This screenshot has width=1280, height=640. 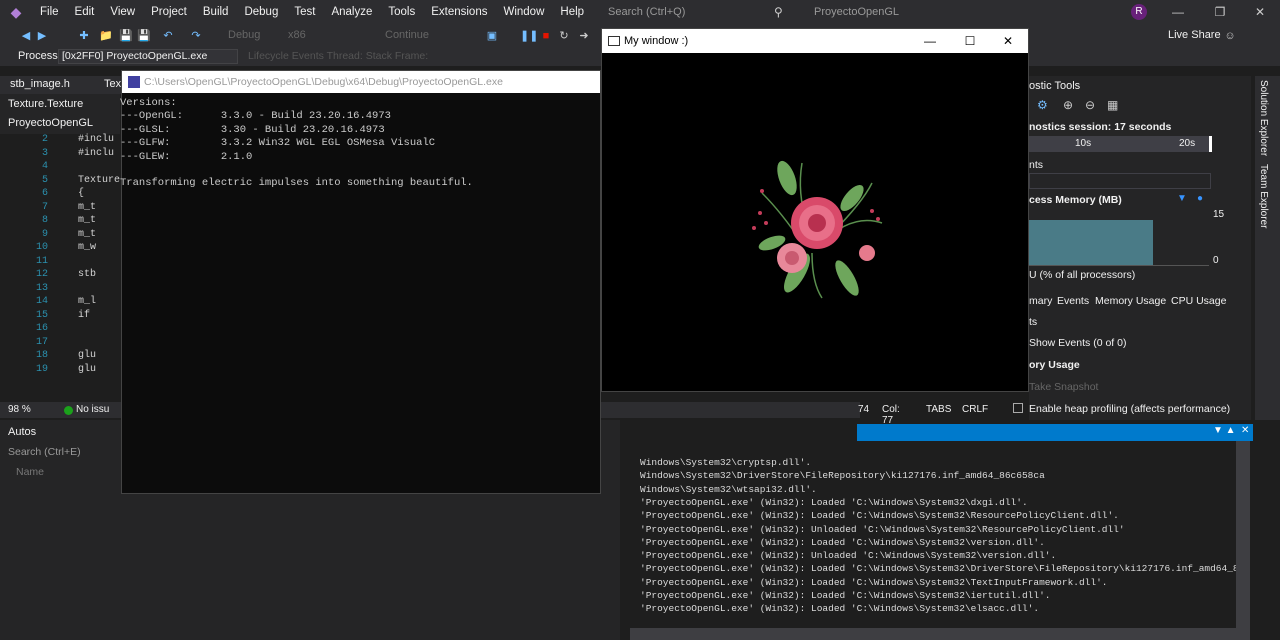 What do you see at coordinates (1100, 127) in the screenshot?
I see `diagnostics-session: nostics session: 17 seconds` at bounding box center [1100, 127].